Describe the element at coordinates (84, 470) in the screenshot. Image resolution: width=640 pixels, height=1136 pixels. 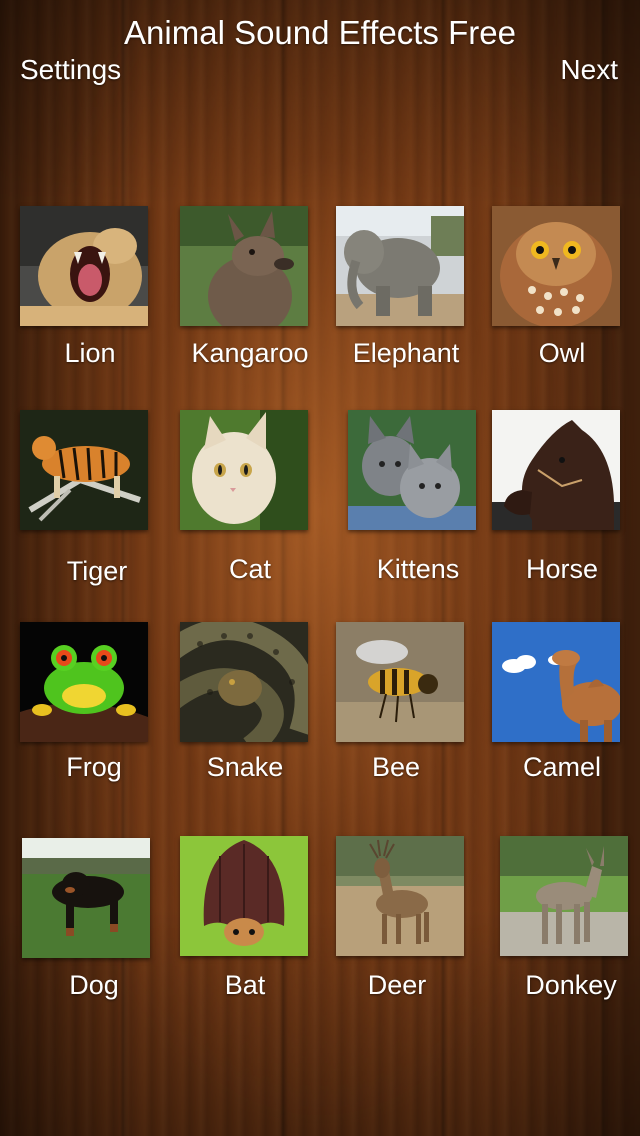
I see `tiger-image` at that location.